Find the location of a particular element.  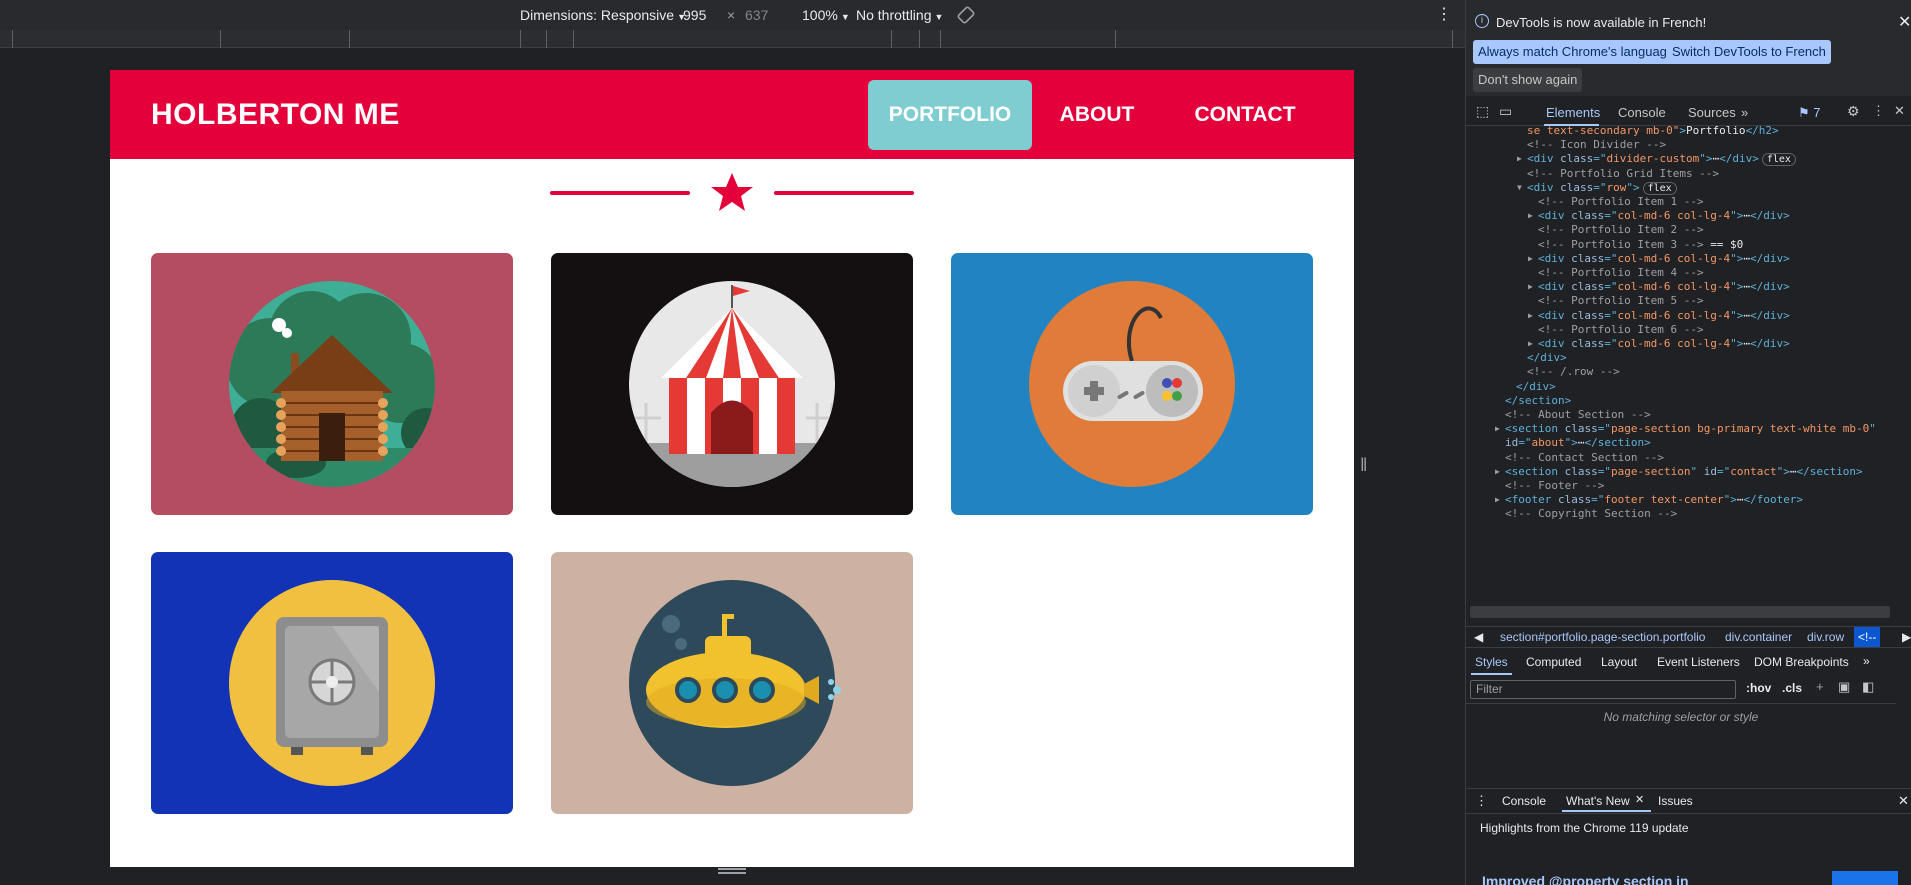

dom-tree-line: <!-- Portfolio Item 5 --> is located at coordinates (1621, 300).